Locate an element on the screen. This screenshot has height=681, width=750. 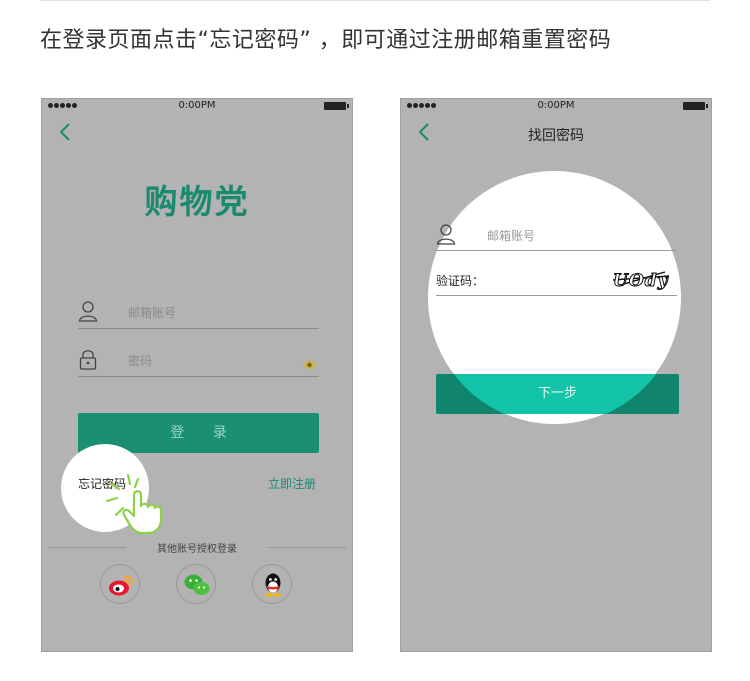
next-step-button: 下一步 is located at coordinates (557, 394).